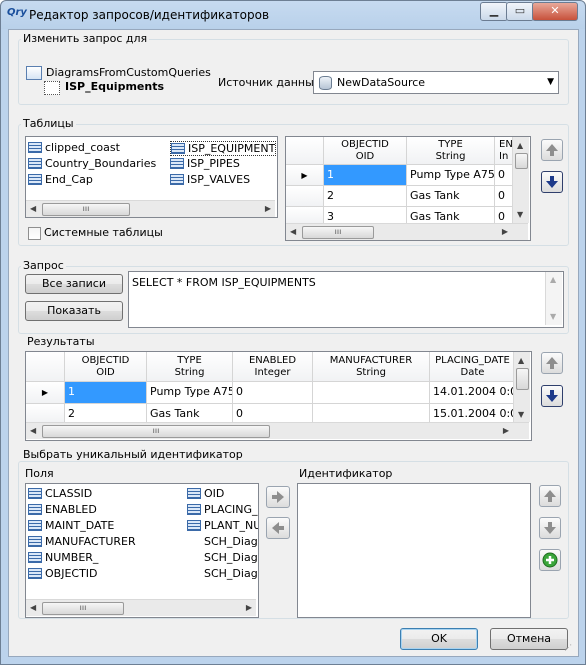 This screenshot has height=665, width=586. Describe the element at coordinates (34, 73) in the screenshot. I see `diagrams-folder-icon` at that location.